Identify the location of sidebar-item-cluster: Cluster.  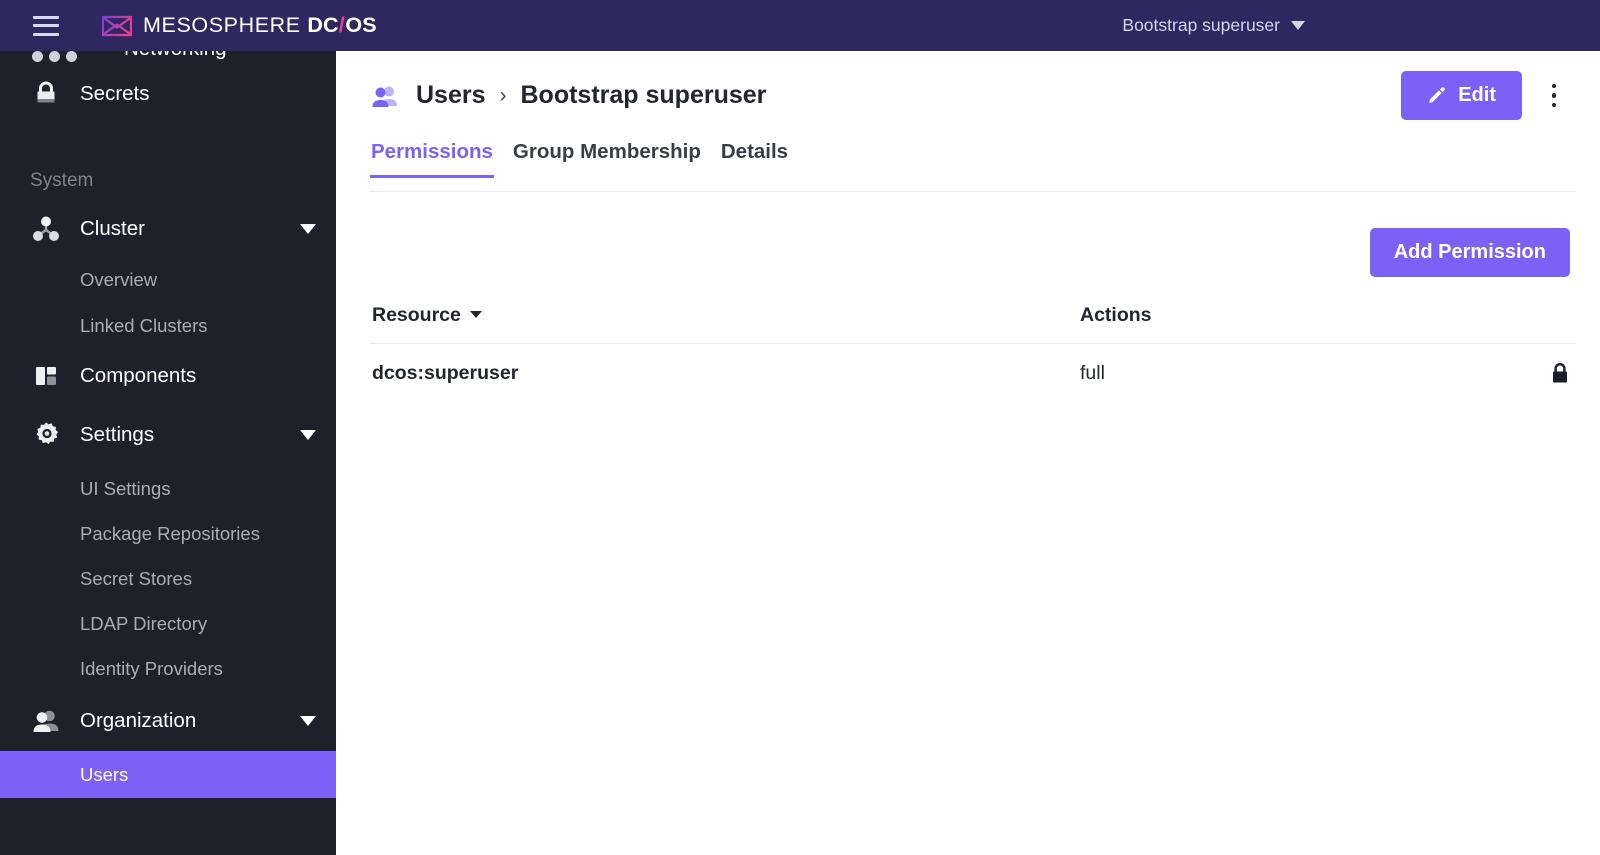
(168, 228).